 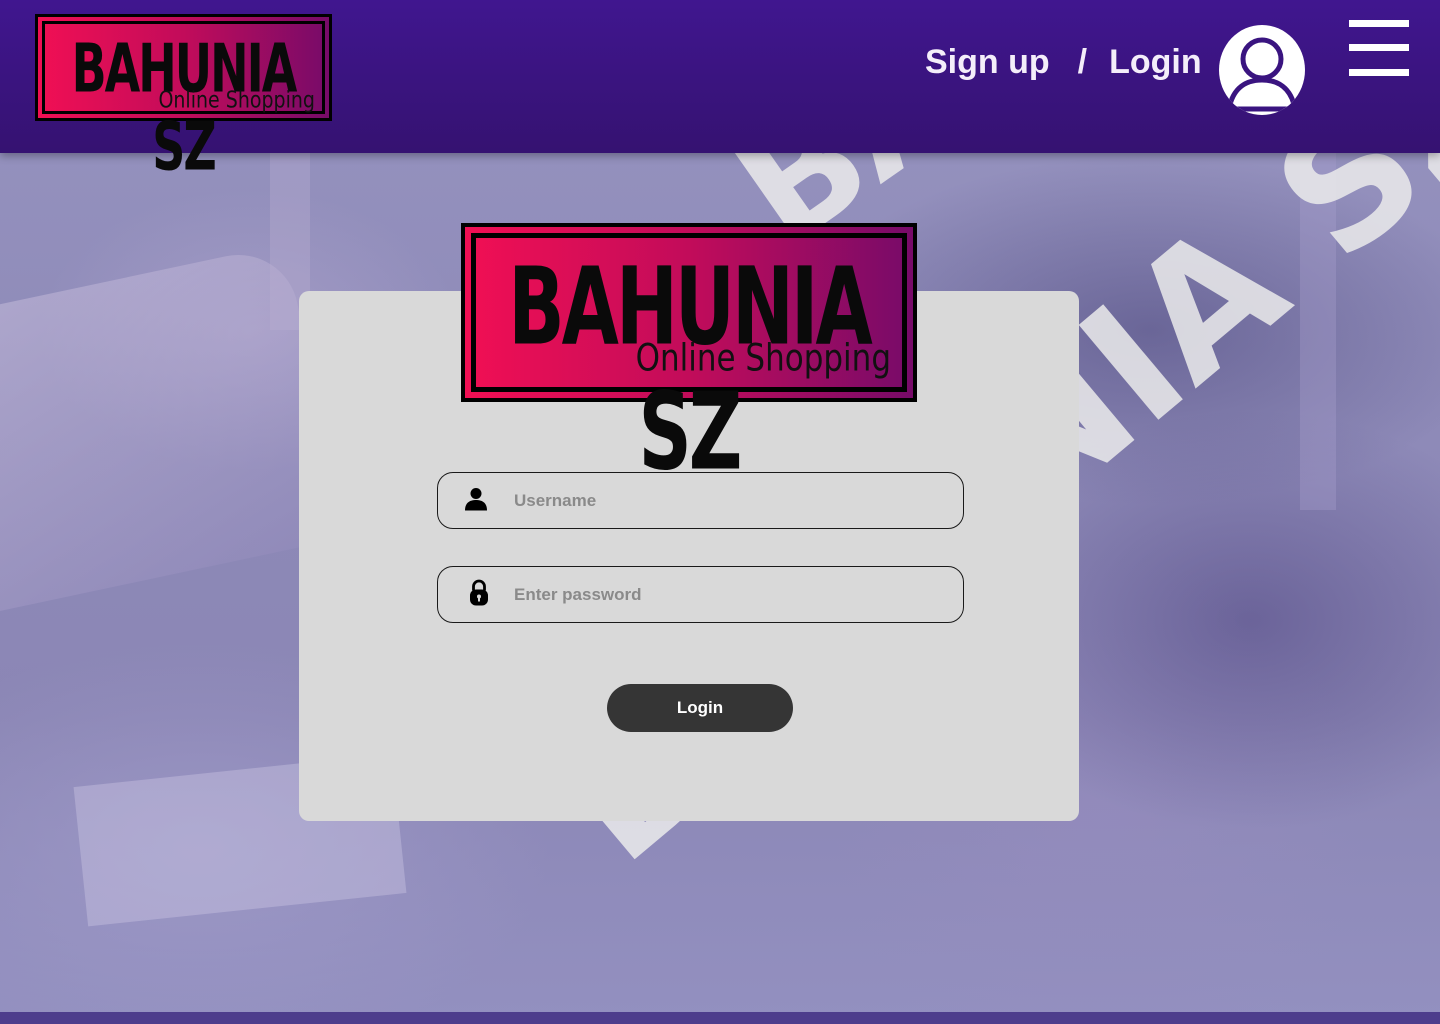 What do you see at coordinates (729, 500) in the screenshot?
I see `username-input` at bounding box center [729, 500].